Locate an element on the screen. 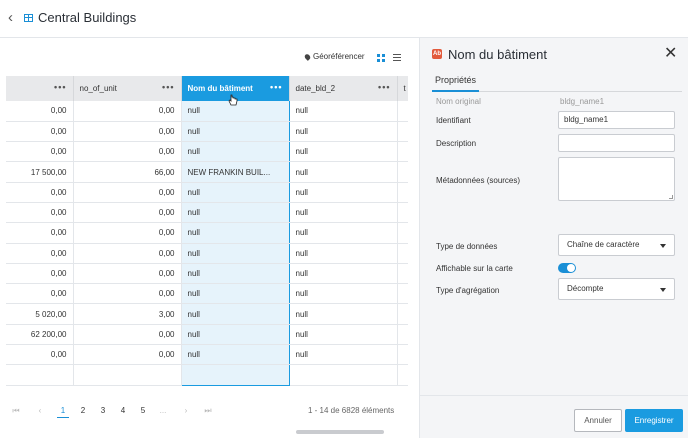 The width and height of the screenshot is (688, 438). page-number-1: 1 is located at coordinates (63, 412).